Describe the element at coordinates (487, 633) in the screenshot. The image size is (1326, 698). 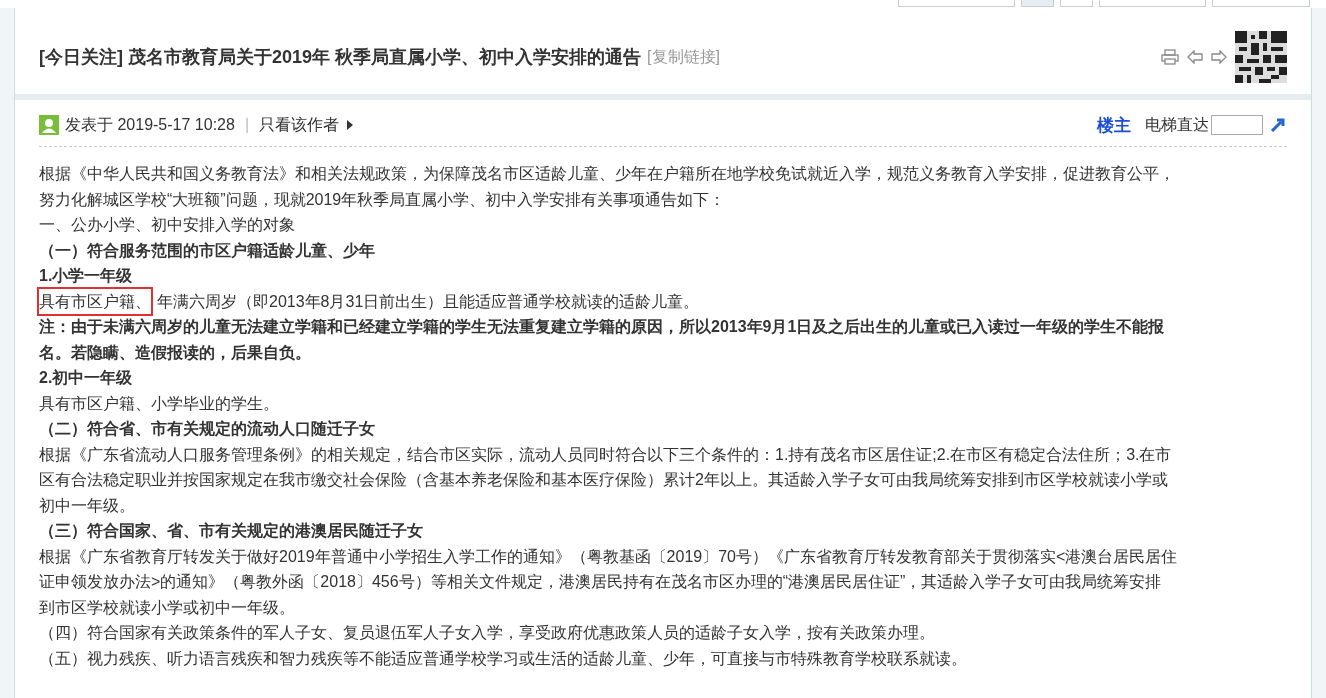
I see `paragraph-text: （四）符合国家有关政策条件的军人子女、复员退伍军人子女入学，享受政府优惠政策人员的适龄子女入学，按有关政策办理。` at that location.